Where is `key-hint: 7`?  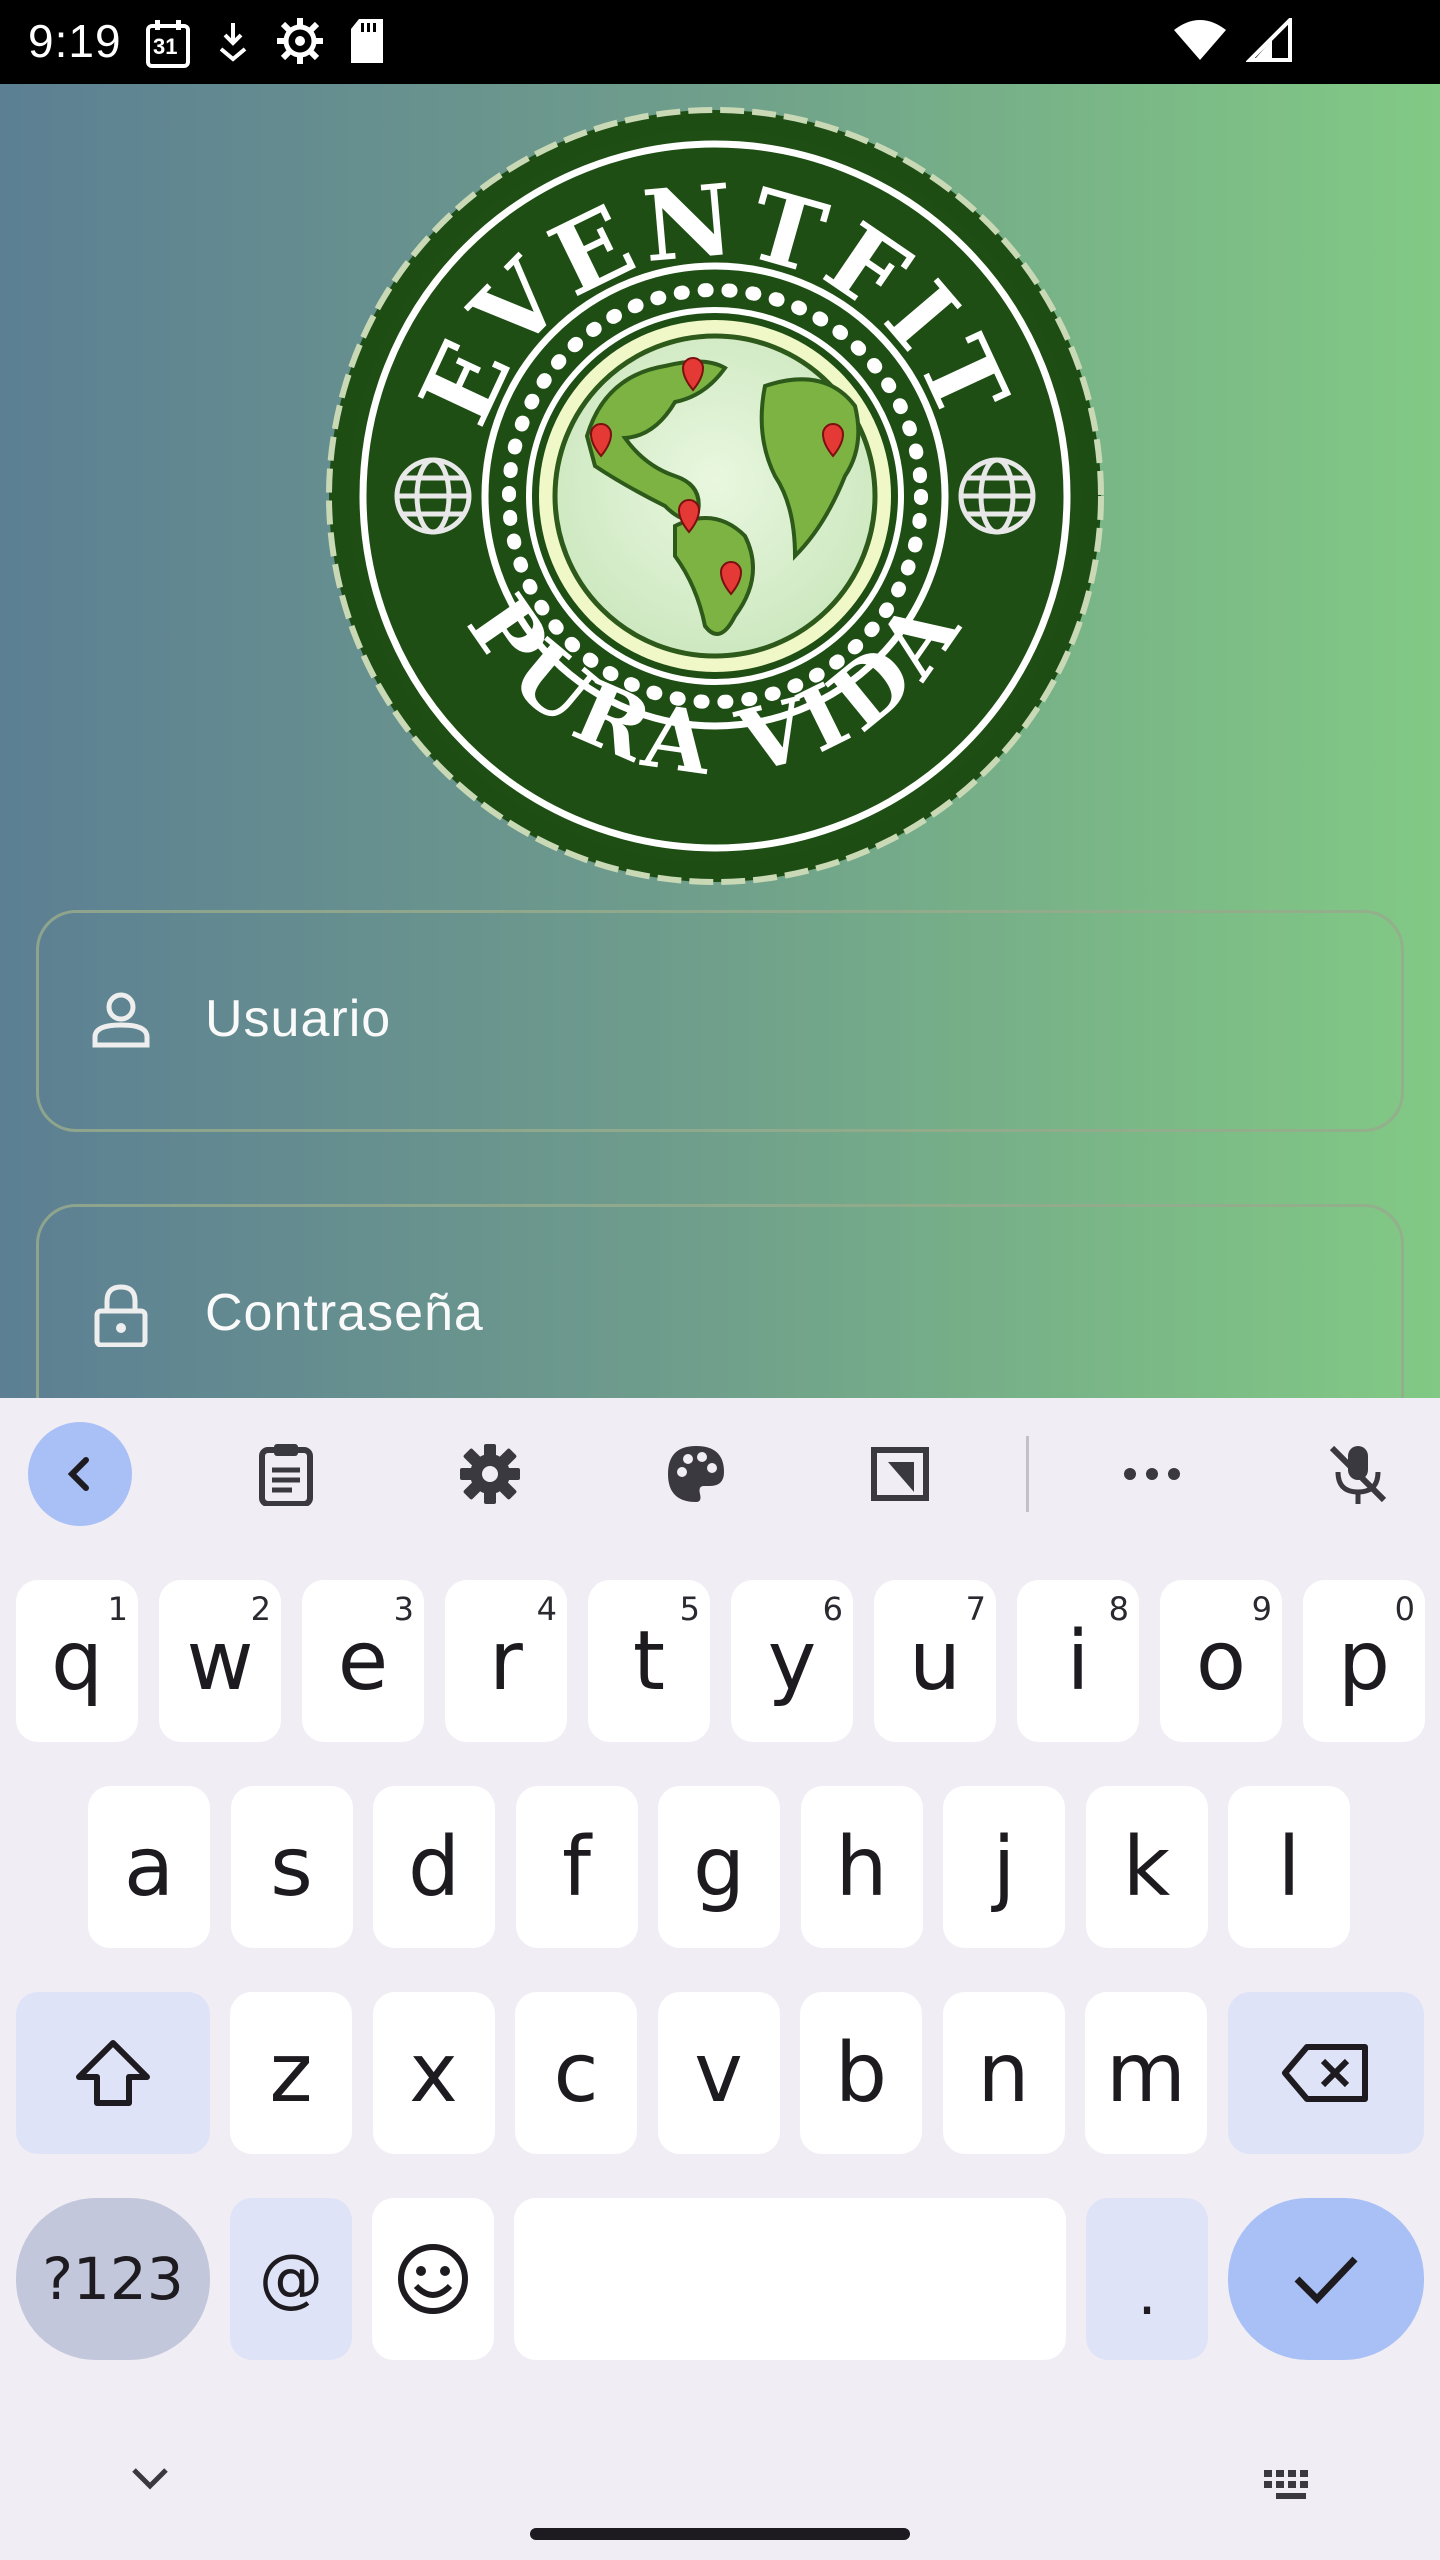 key-hint: 7 is located at coordinates (975, 1609).